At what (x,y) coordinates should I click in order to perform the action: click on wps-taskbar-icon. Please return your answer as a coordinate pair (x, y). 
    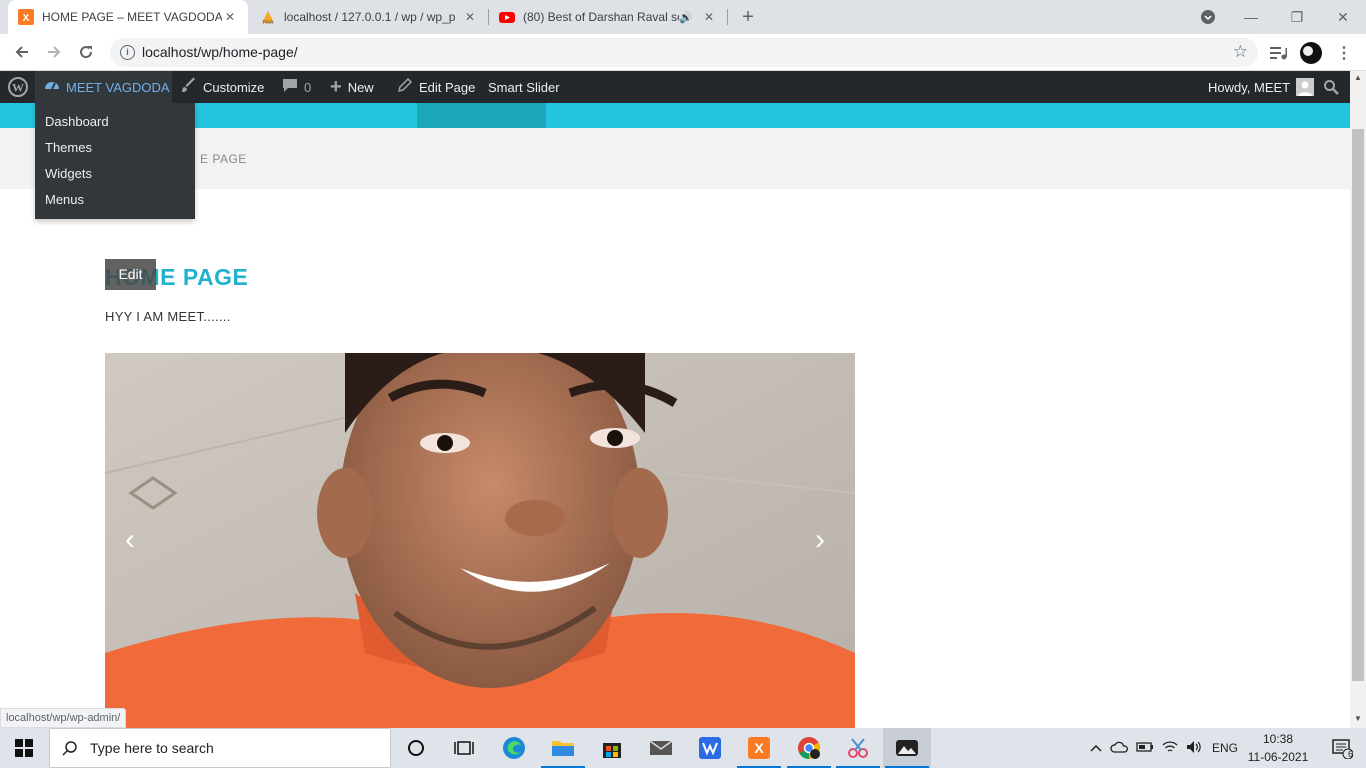
    Looking at the image, I should click on (710, 748).